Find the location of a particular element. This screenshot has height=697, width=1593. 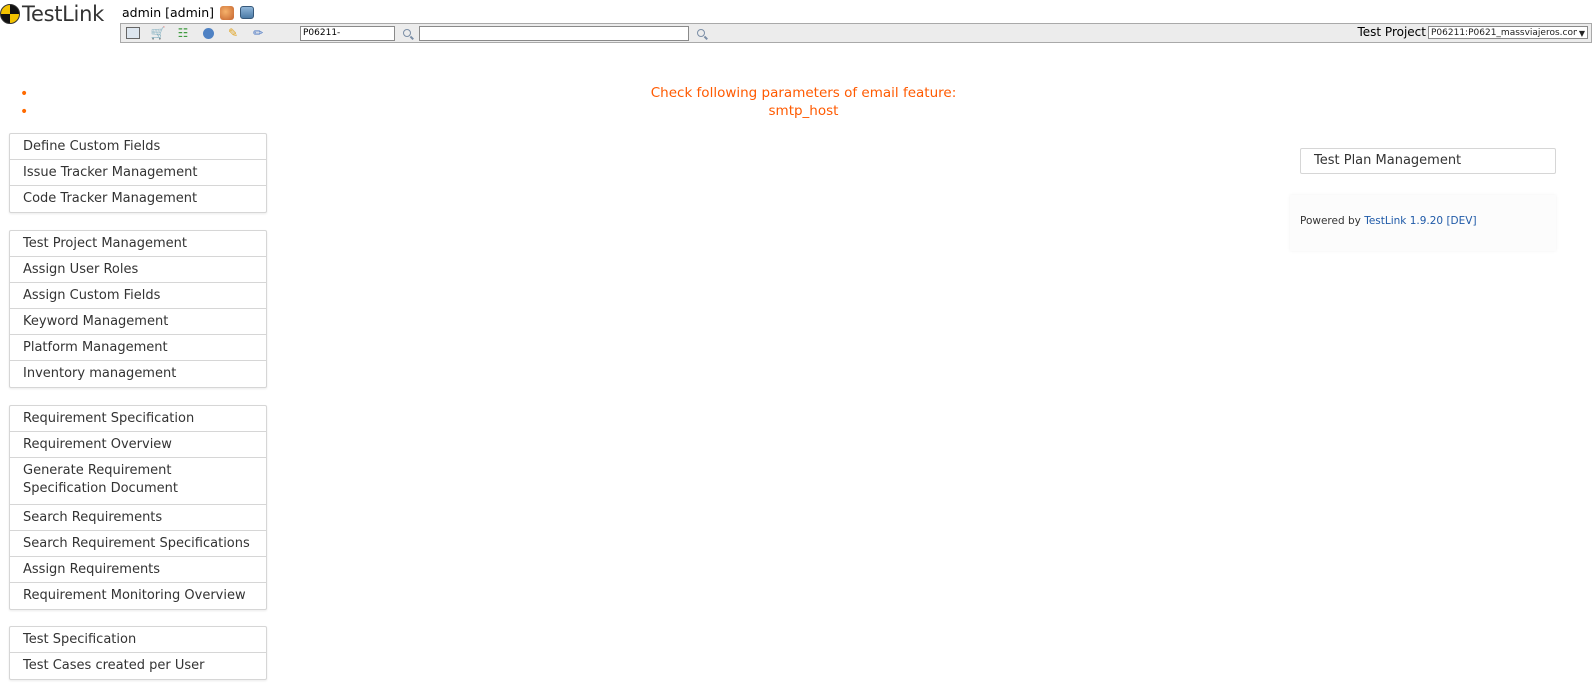

search-testcase-icon is located at coordinates (407, 33).